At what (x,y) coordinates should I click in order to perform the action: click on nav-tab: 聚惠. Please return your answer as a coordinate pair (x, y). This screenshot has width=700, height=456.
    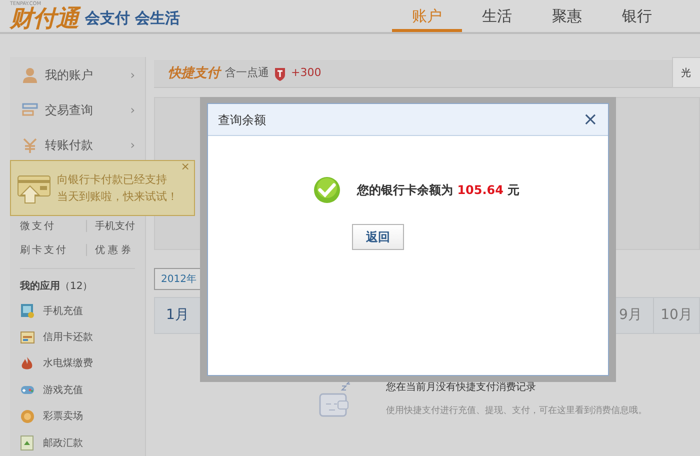
    Looking at the image, I should click on (567, 16).